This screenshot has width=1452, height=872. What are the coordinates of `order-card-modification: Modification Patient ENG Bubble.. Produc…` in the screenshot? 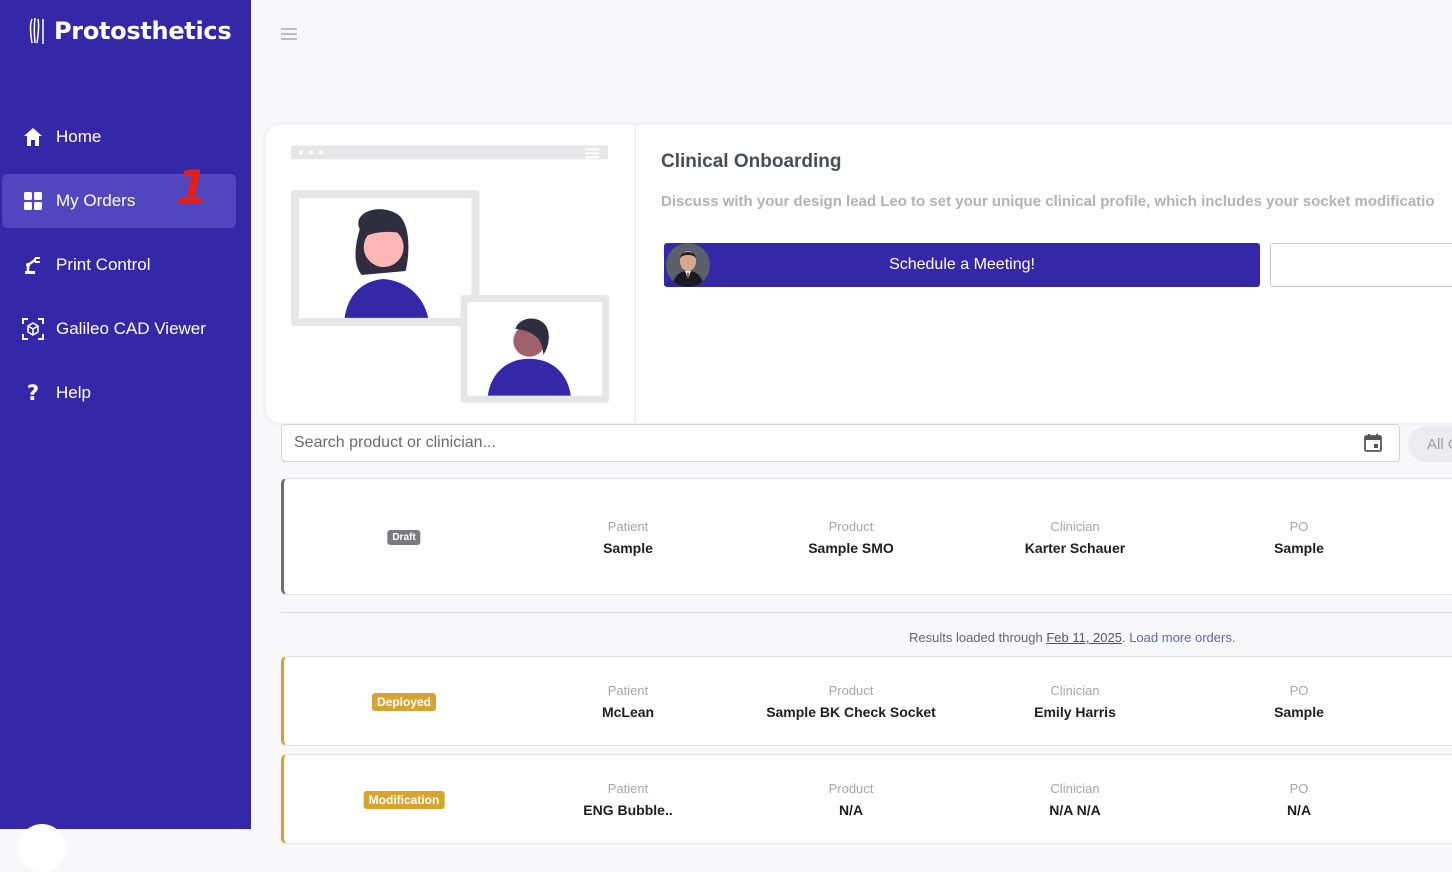 It's located at (866, 799).